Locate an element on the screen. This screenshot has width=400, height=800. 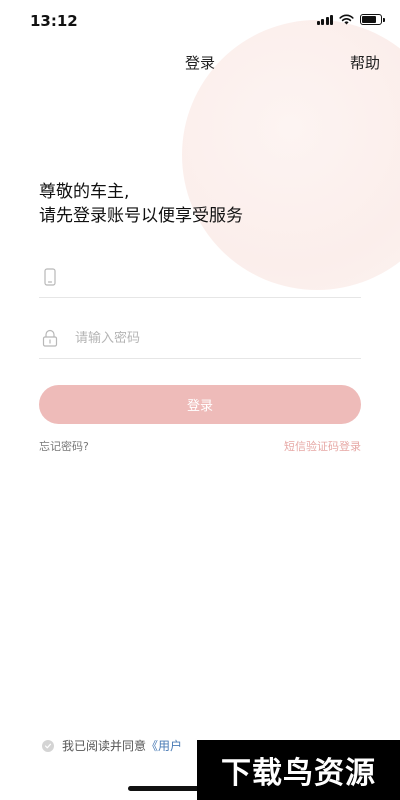
status-icons is located at coordinates (350, 19).